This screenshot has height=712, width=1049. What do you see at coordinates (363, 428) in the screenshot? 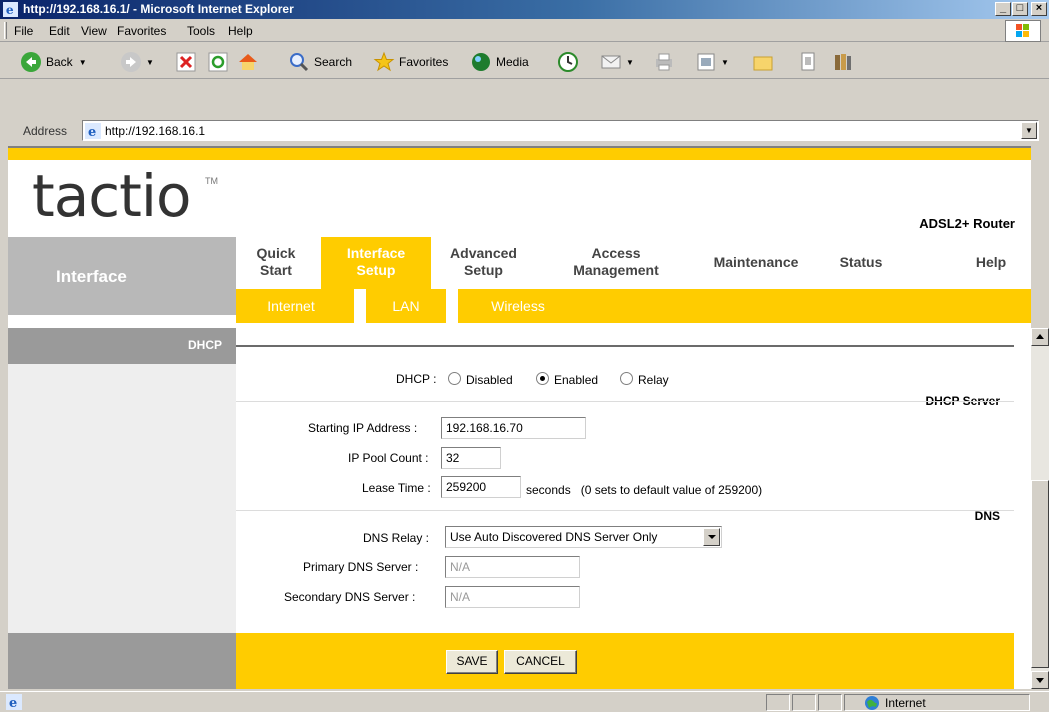
I see `start-ip-label: Starting IP Address :` at bounding box center [363, 428].